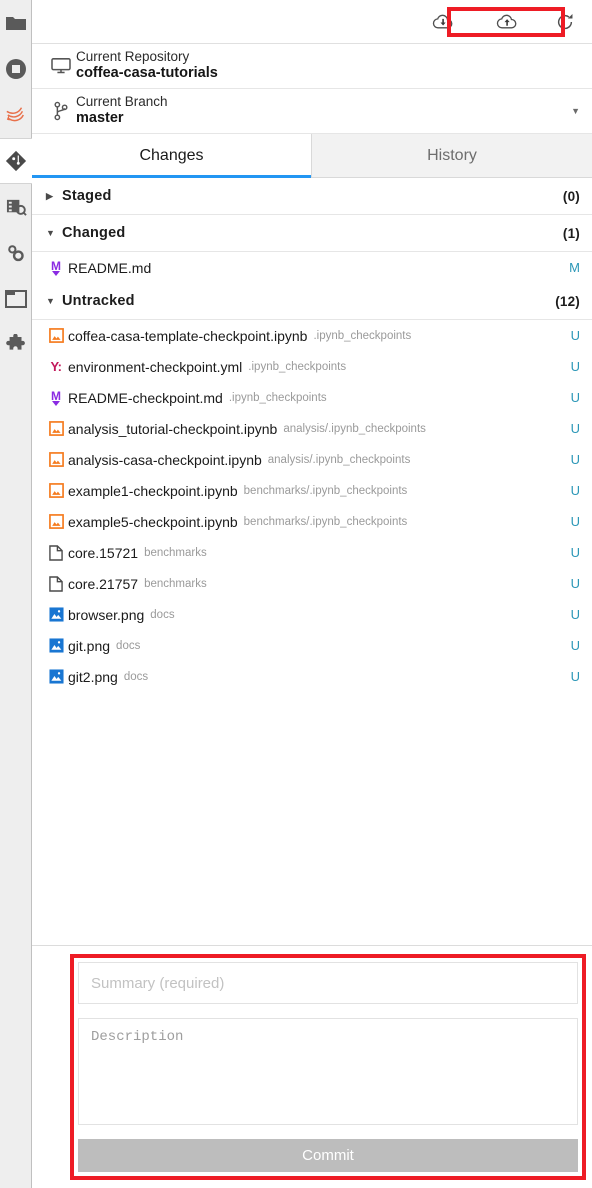 The image size is (592, 1188). Describe the element at coordinates (175, 583) in the screenshot. I see `file-path: benchmarks` at that location.